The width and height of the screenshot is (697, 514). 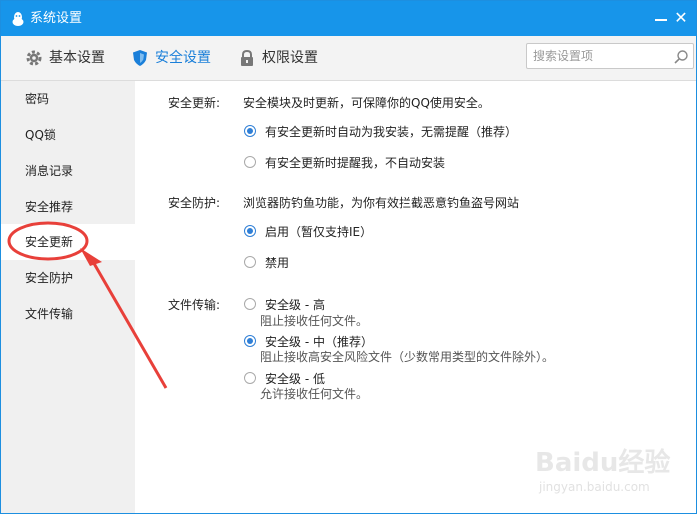 I want to click on sidebar-item-security-recommend: 安全推荐, so click(x=68, y=207).